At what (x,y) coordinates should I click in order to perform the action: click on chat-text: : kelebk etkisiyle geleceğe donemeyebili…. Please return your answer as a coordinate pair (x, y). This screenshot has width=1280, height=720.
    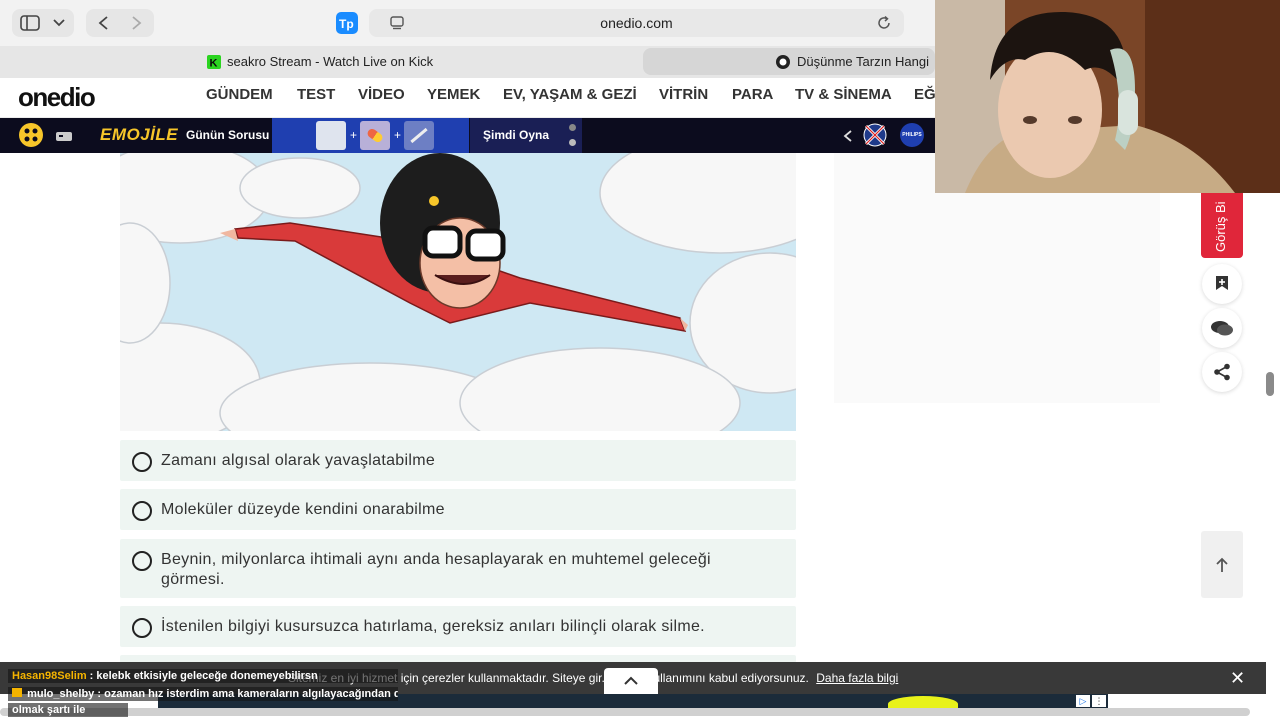
    Looking at the image, I should click on (203, 676).